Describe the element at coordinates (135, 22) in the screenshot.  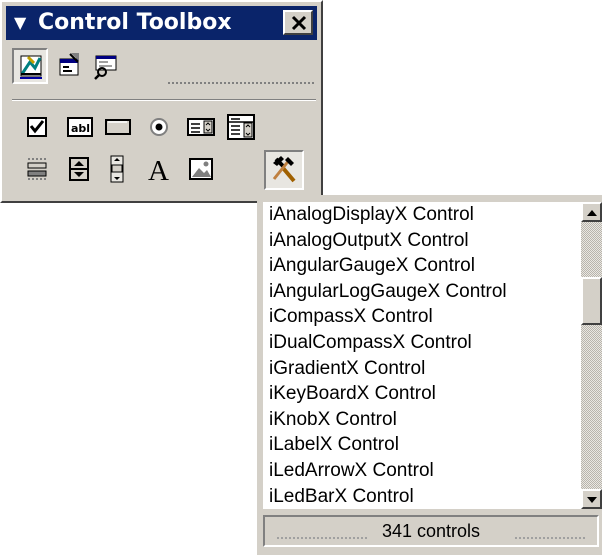
I see `toolbox-title: Control Toolbox` at that location.